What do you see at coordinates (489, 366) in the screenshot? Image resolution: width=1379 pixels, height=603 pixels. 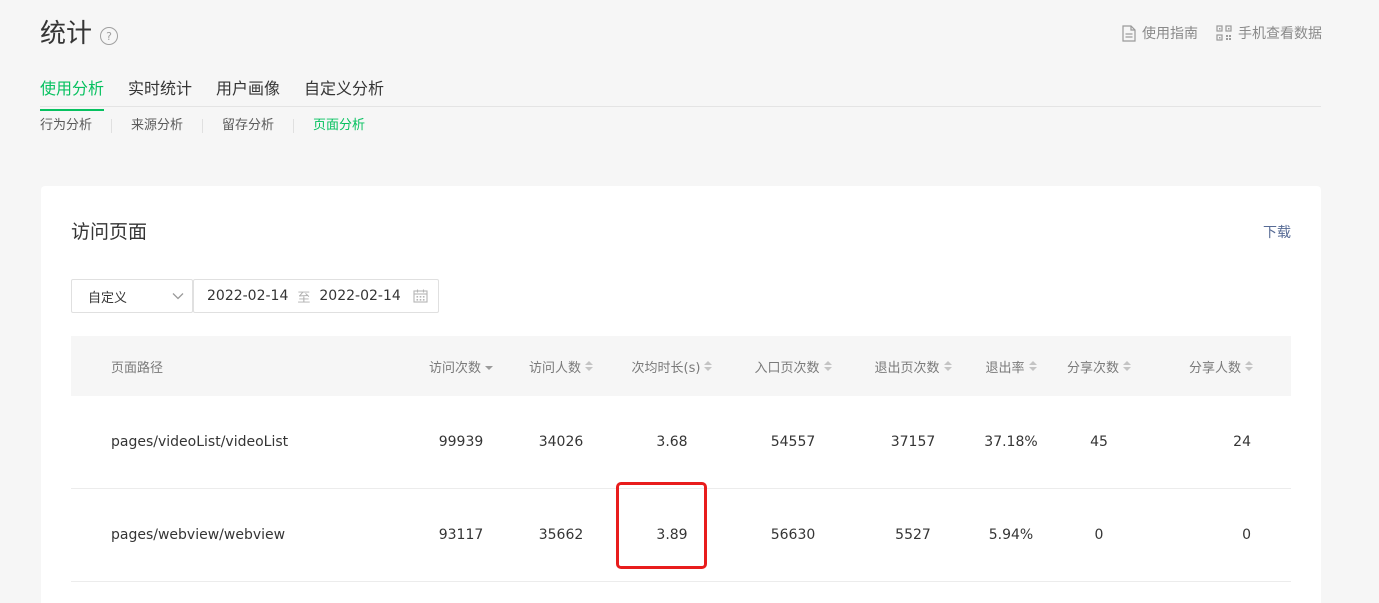 I see `sort-desc-icon` at bounding box center [489, 366].